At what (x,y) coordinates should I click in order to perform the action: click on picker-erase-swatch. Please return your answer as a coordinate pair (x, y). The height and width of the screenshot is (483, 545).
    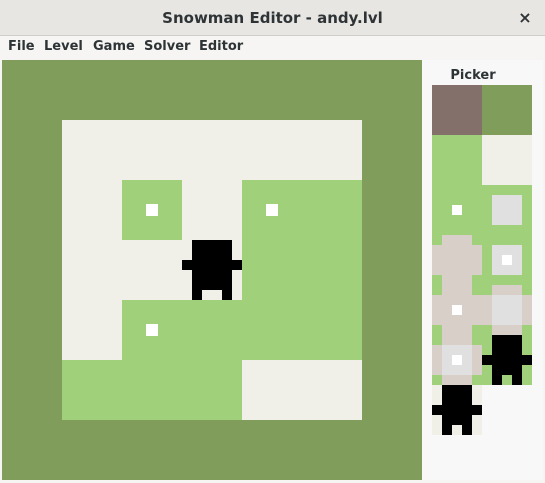
    Looking at the image, I should click on (457, 110).